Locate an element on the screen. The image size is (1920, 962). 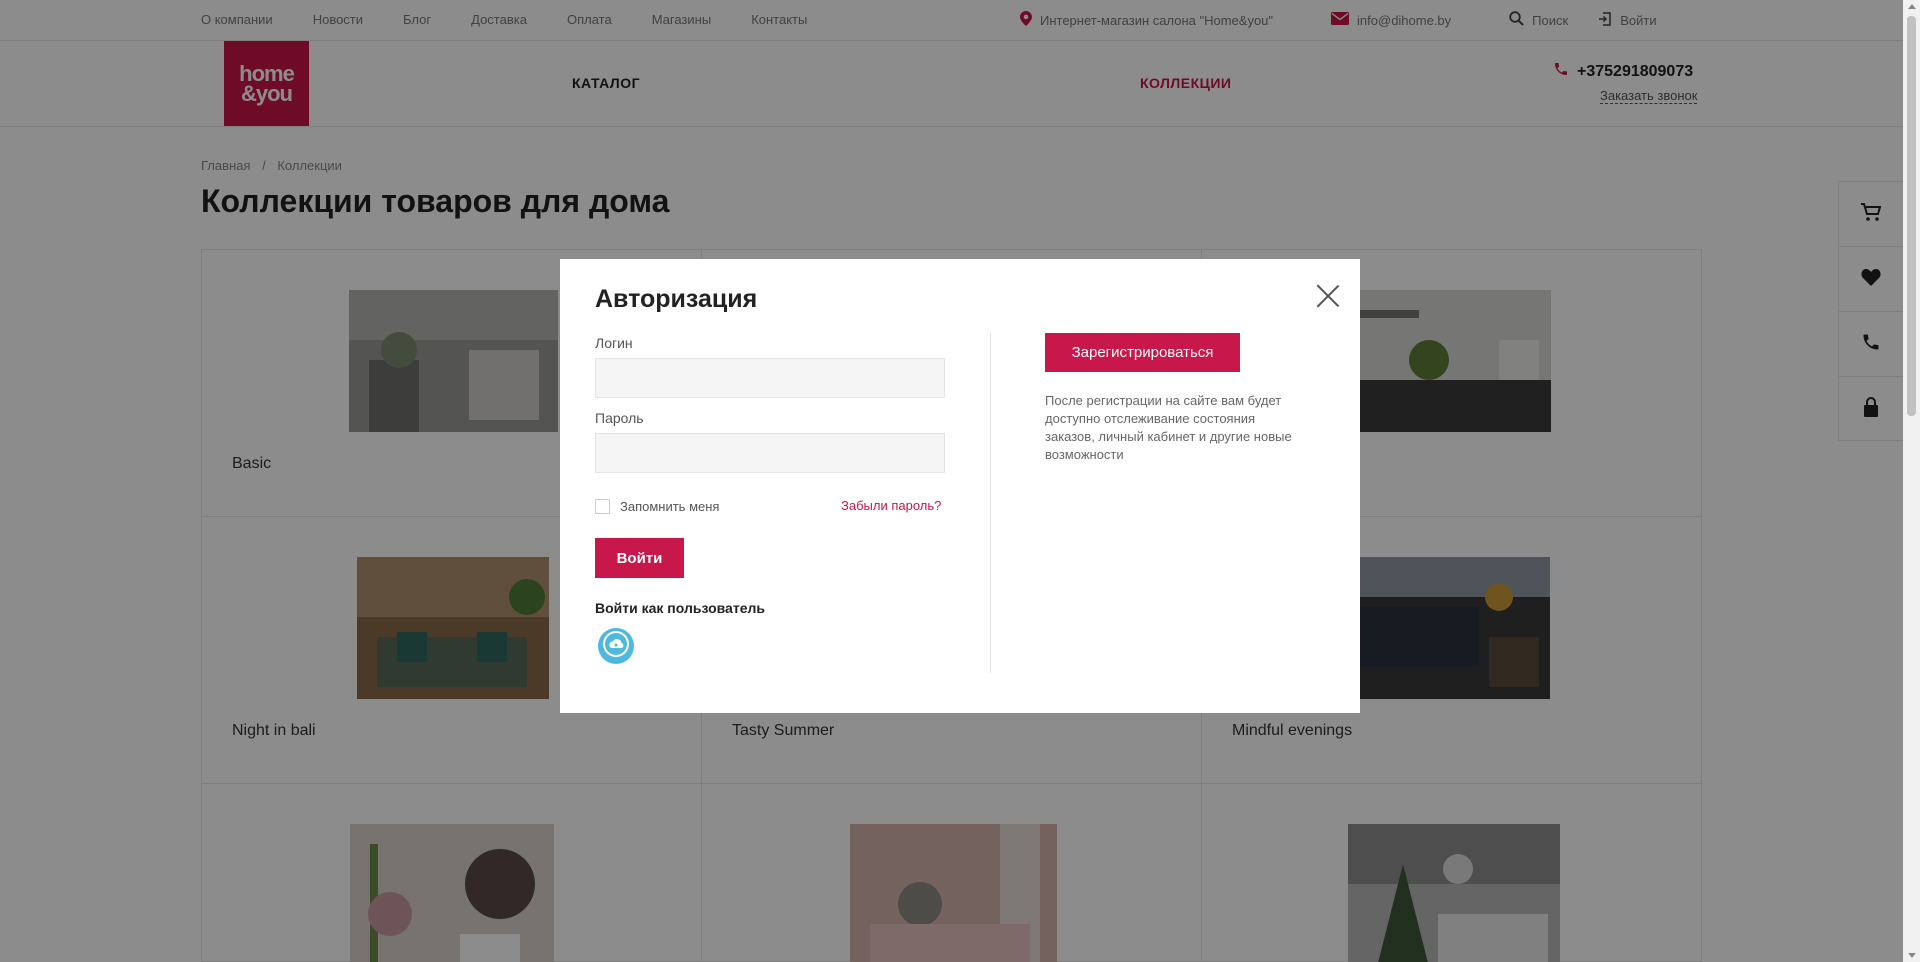
modal-title: Авторизация is located at coordinates (676, 299).